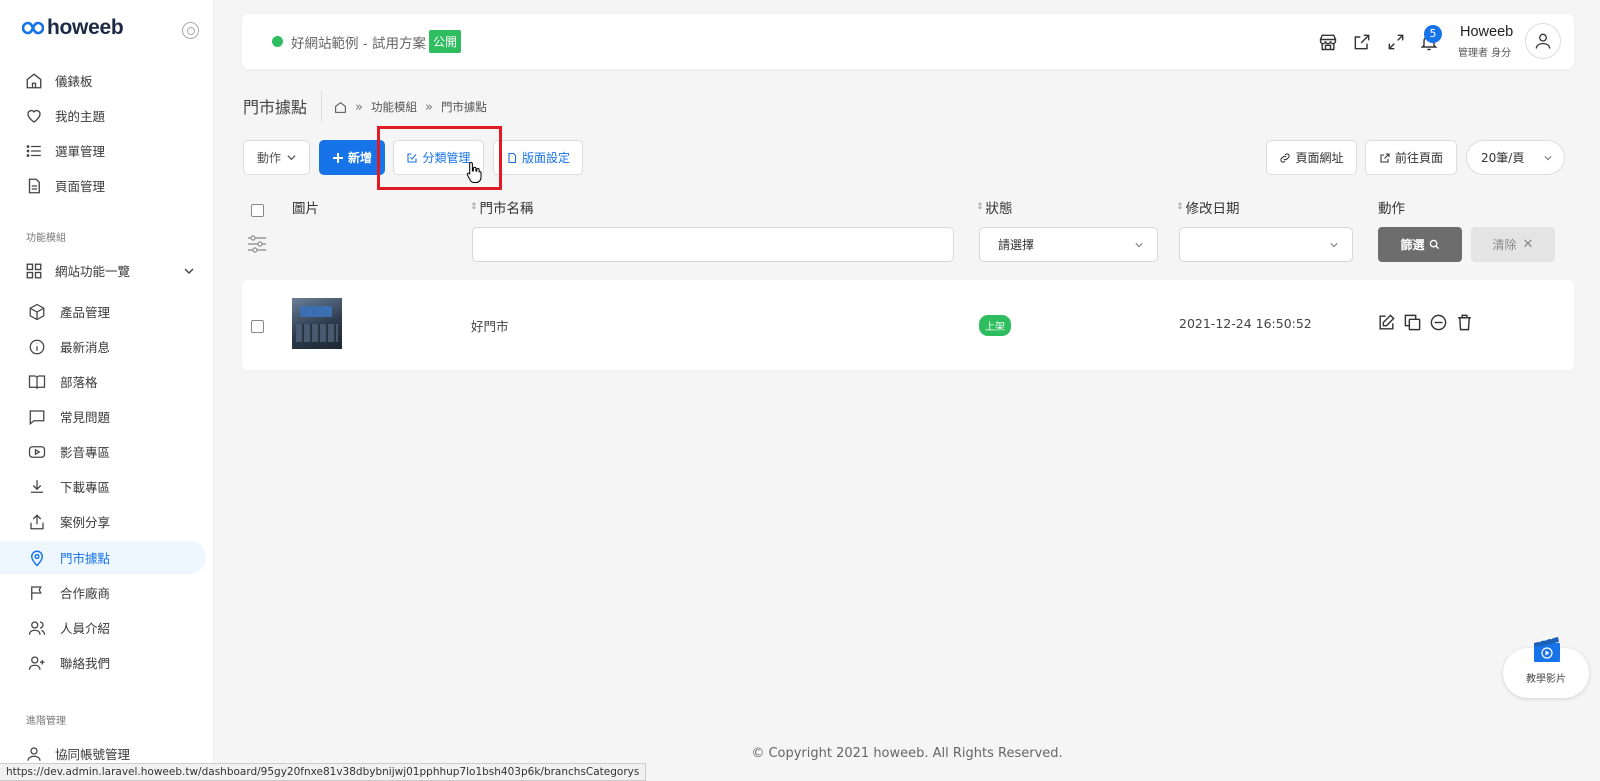 Image resolution: width=1600 pixels, height=781 pixels. I want to click on action-dropdown: 動作, so click(276, 157).